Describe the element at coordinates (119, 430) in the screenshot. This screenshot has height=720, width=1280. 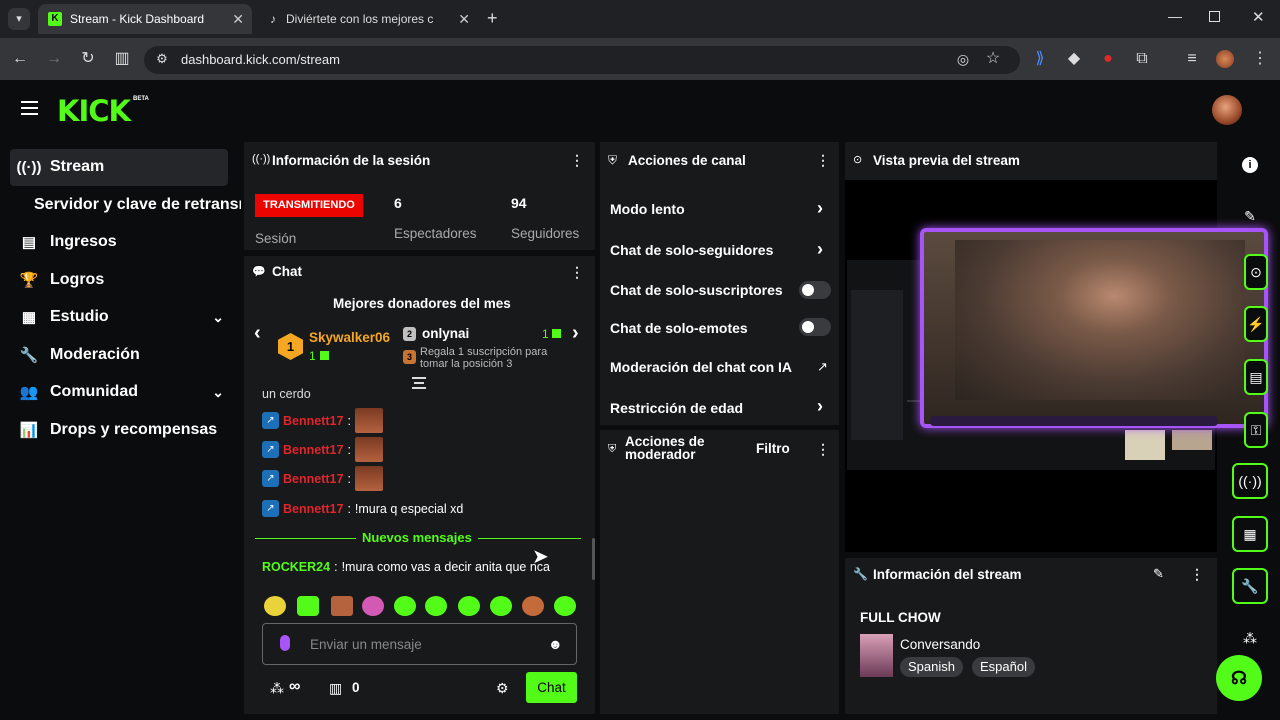
I see `sidebar-item-drops: 📊 Drops y recompensas` at that location.